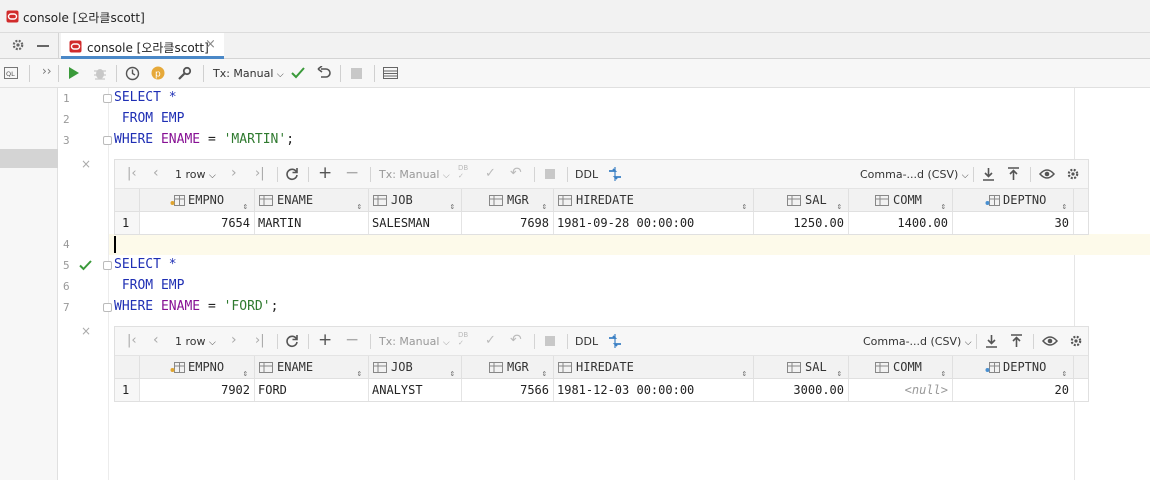 The height and width of the screenshot is (480, 1150). What do you see at coordinates (197, 223) in the screenshot?
I see `cell-empno: 7654` at bounding box center [197, 223].